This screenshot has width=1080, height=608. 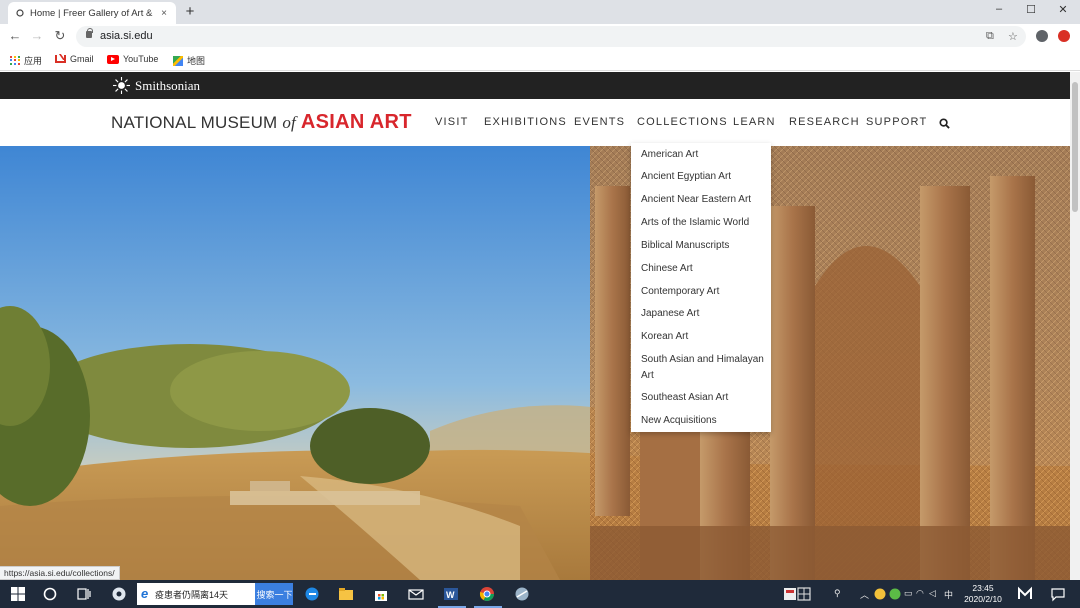 What do you see at coordinates (703, 398) in the screenshot?
I see `menu-item-southeast-asian-art: Southeast Asian Art` at bounding box center [703, 398].